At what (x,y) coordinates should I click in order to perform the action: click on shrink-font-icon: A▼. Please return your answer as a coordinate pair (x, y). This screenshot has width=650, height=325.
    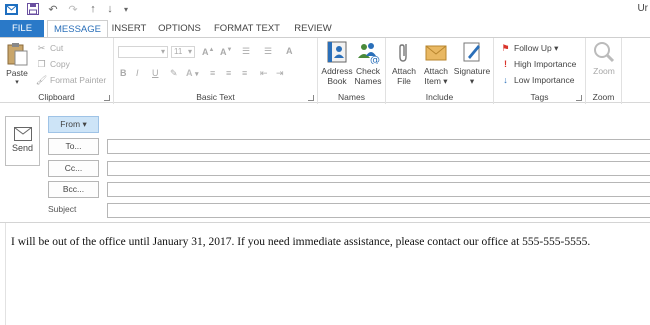
    Looking at the image, I should click on (226, 52).